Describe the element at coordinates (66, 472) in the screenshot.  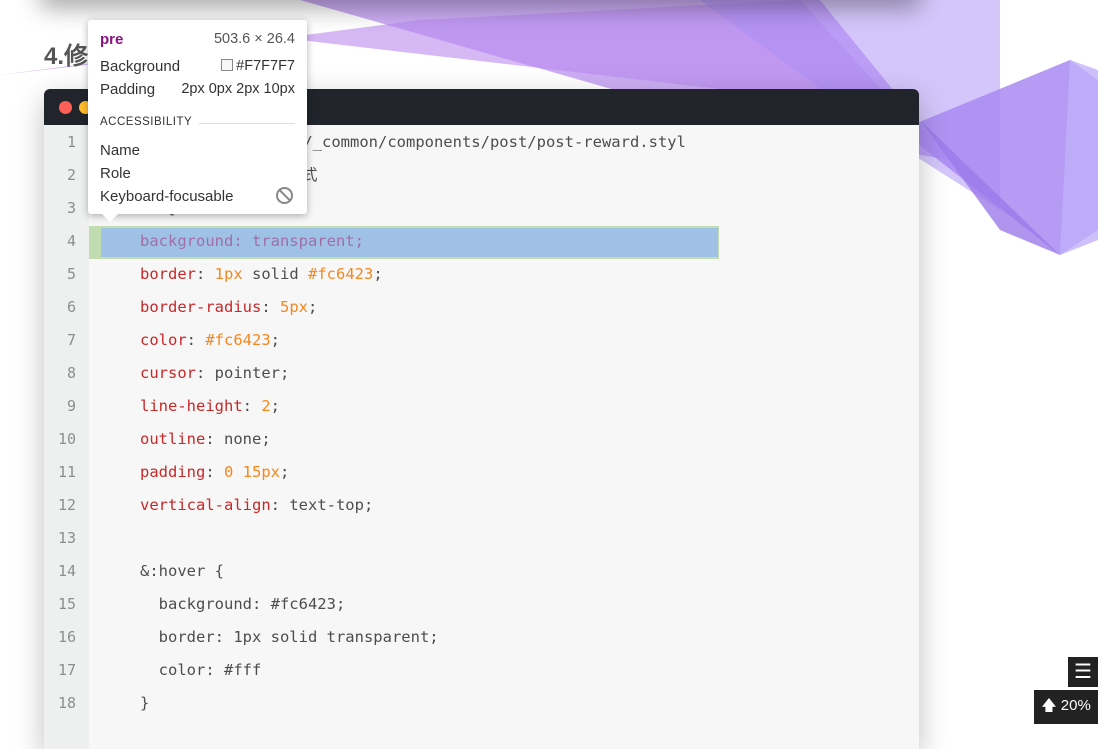
I see `line-number: 11` at that location.